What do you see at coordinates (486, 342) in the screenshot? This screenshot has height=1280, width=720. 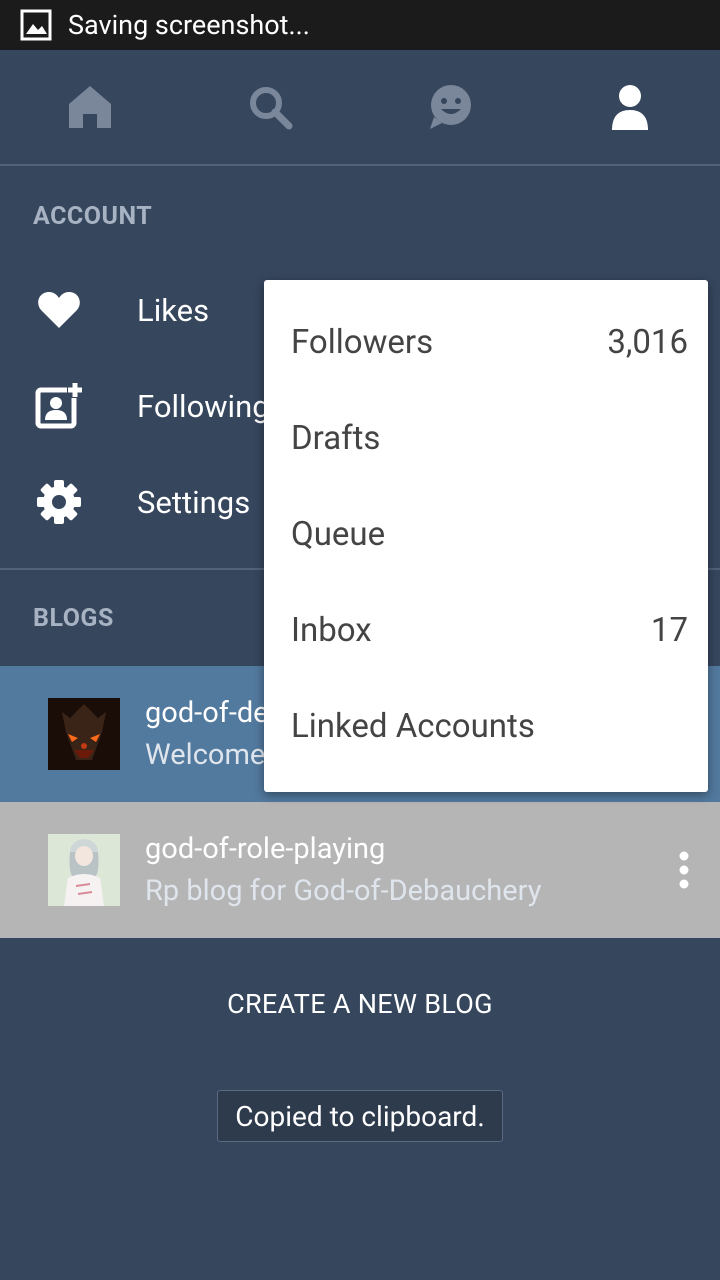 I see `popup-item-followers: Followers 3,016` at bounding box center [486, 342].